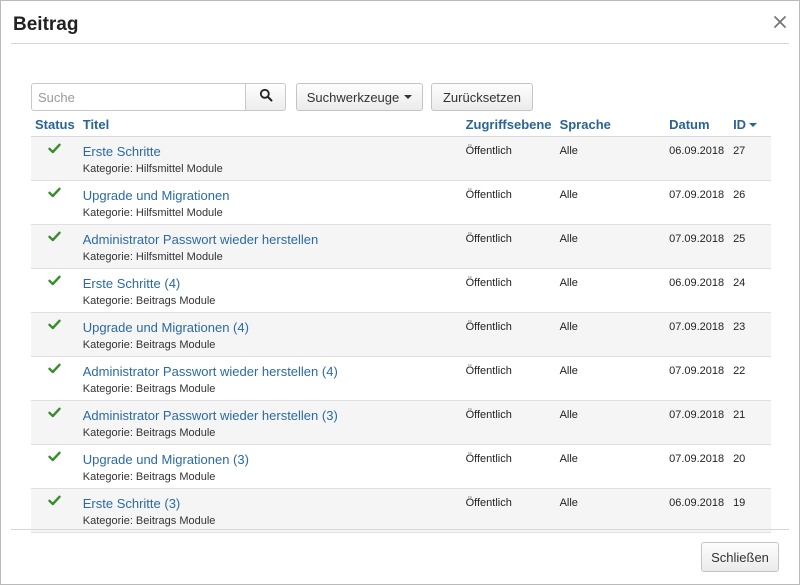 This screenshot has width=800, height=585. Describe the element at coordinates (166, 327) in the screenshot. I see `article-title-link: Upgrade und Migrationen (4)` at that location.